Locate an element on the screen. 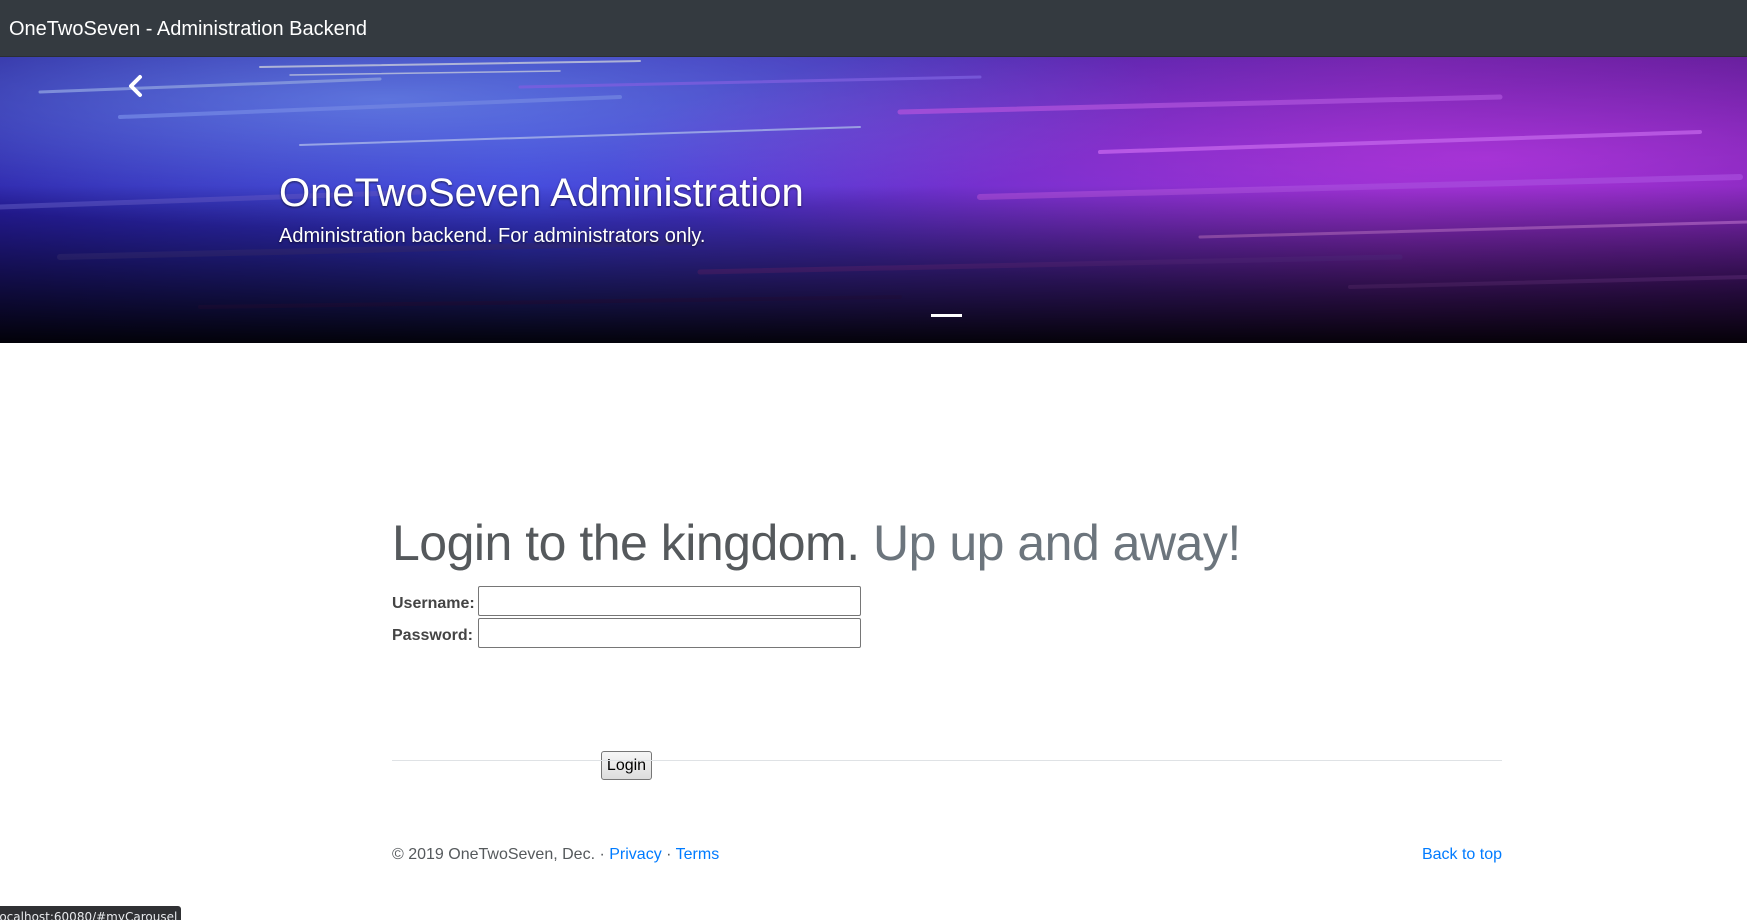 The height and width of the screenshot is (920, 1747). footer-copyright: © 2019 OneTwoSeven, Dec. · is located at coordinates (498, 854).